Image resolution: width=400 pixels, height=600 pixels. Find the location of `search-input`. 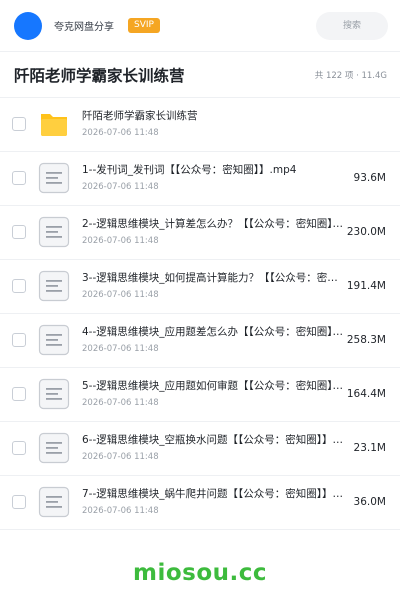

search-input is located at coordinates (352, 25).